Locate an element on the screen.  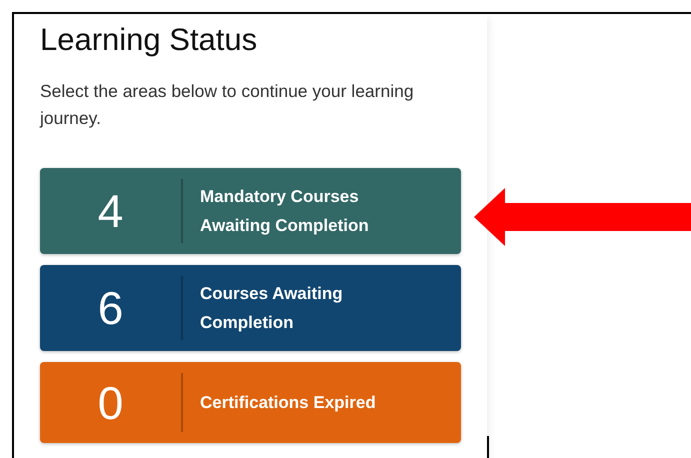
card-label: Mandatory Courses Awaiting Completion is located at coordinates (284, 211).